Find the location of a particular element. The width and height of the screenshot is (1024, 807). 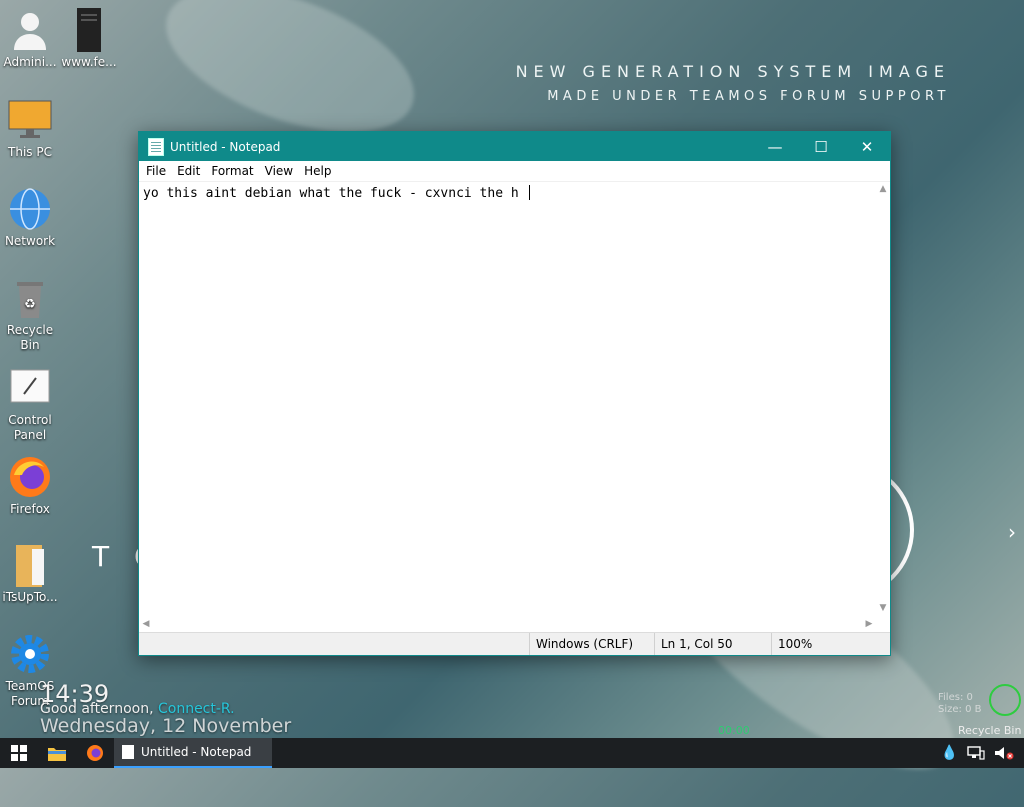

window-title: Untitled - Notepad is located at coordinates (225, 146).